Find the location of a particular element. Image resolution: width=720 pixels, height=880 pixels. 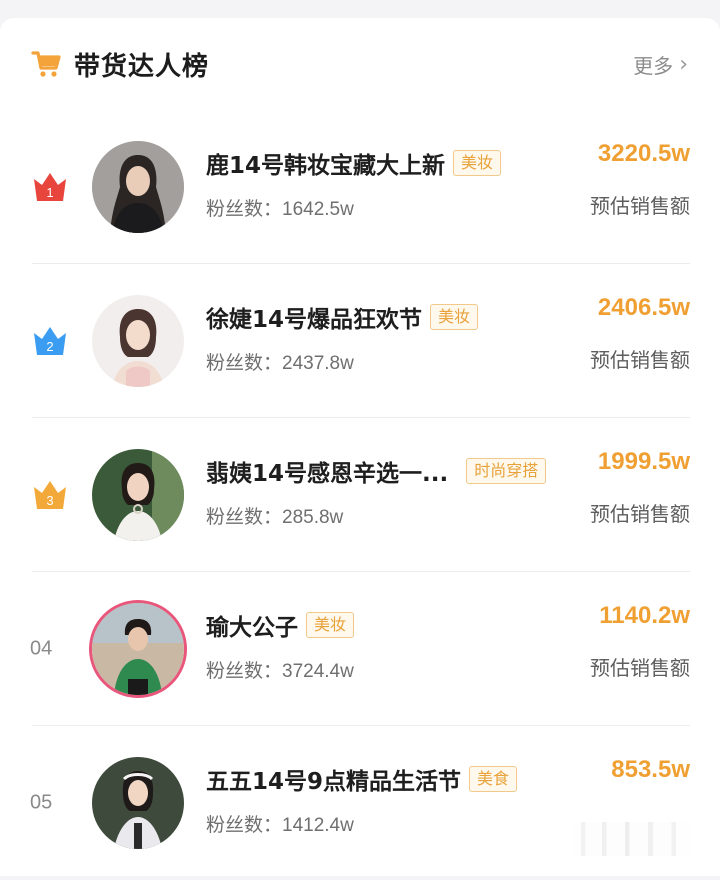

redaction-overlay is located at coordinates (632, 839).